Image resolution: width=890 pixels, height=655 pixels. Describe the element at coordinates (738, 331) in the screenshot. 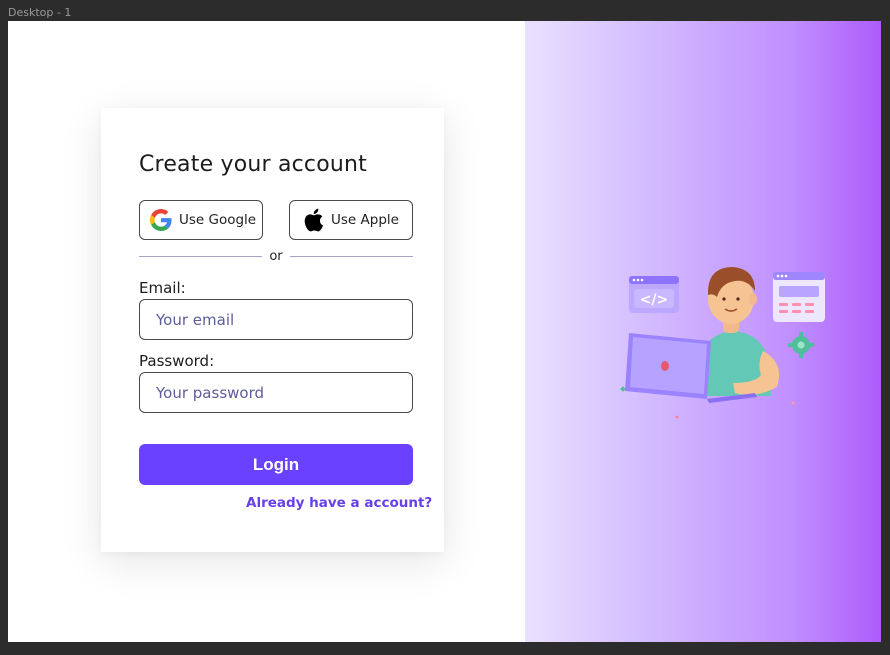

I see `developer-figure` at that location.